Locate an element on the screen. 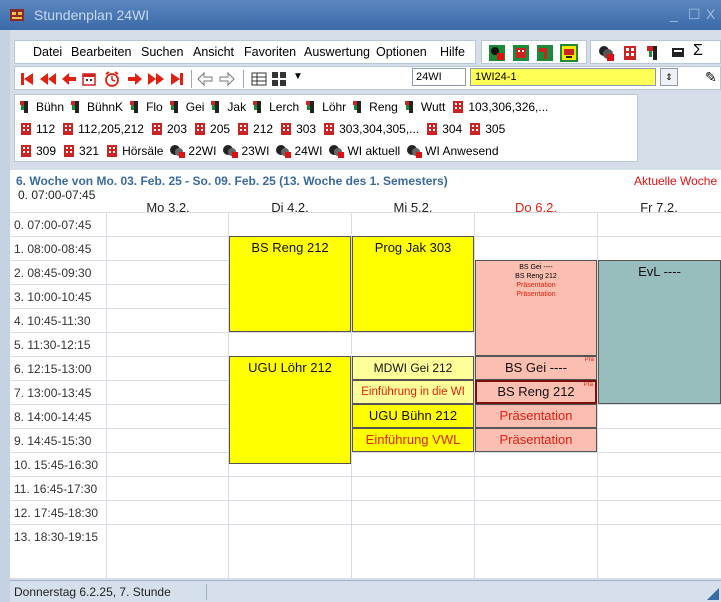 The width and height of the screenshot is (721, 602). fav-teacher-buehnk: BühnK is located at coordinates (96, 107).